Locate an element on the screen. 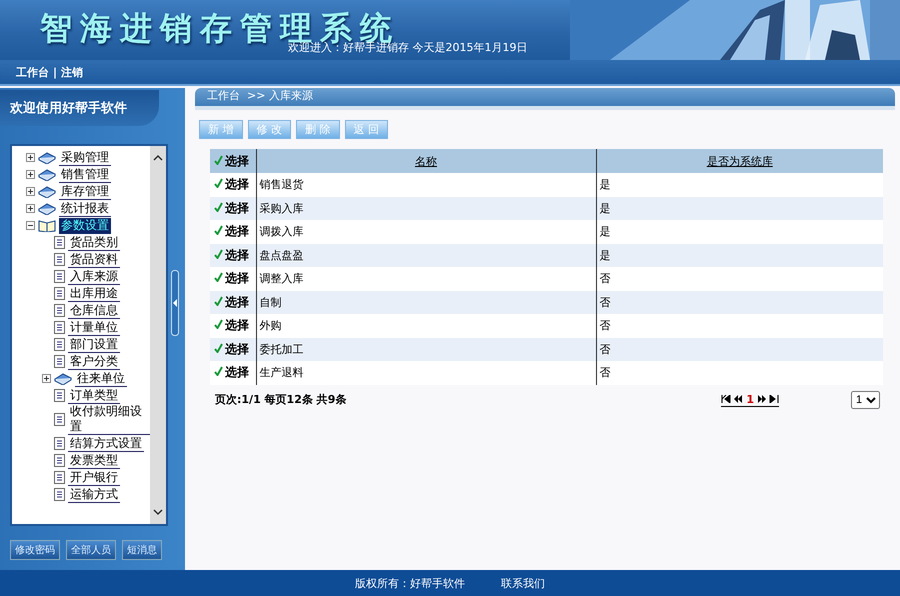 Image resolution: width=900 pixels, height=596 pixels. sidebar-title: 欢迎使用好帮手软件 is located at coordinates (79, 108).